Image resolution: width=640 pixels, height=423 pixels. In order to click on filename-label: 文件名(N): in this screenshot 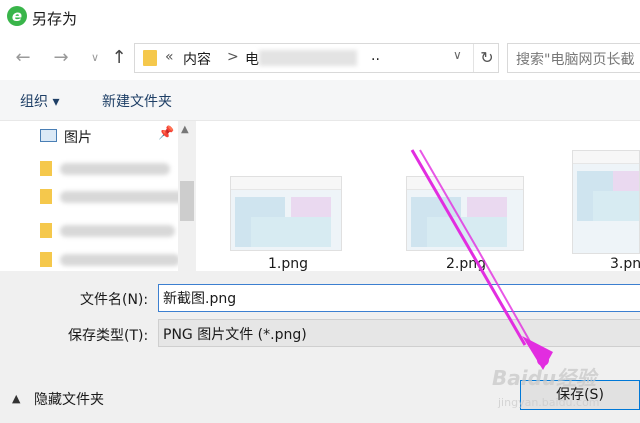, I will do `click(114, 300)`.